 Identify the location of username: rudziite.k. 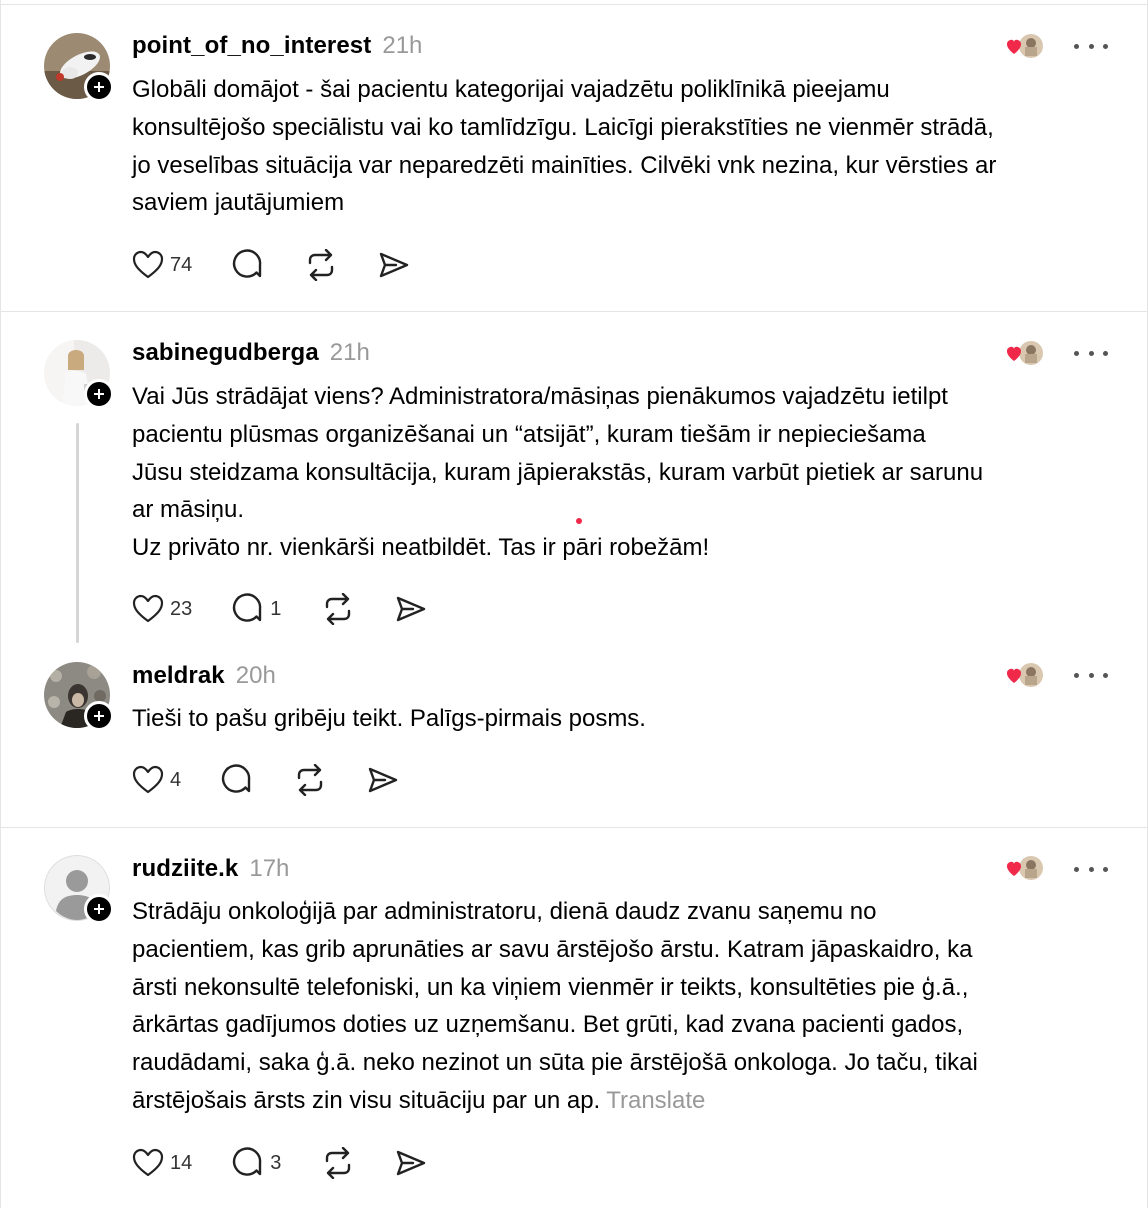
(185, 869).